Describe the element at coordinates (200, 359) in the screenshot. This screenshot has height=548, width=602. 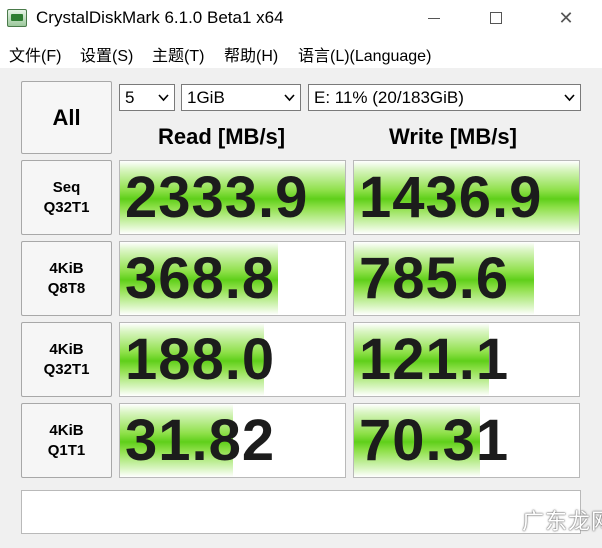
I see `read-result-value: 188.0` at that location.